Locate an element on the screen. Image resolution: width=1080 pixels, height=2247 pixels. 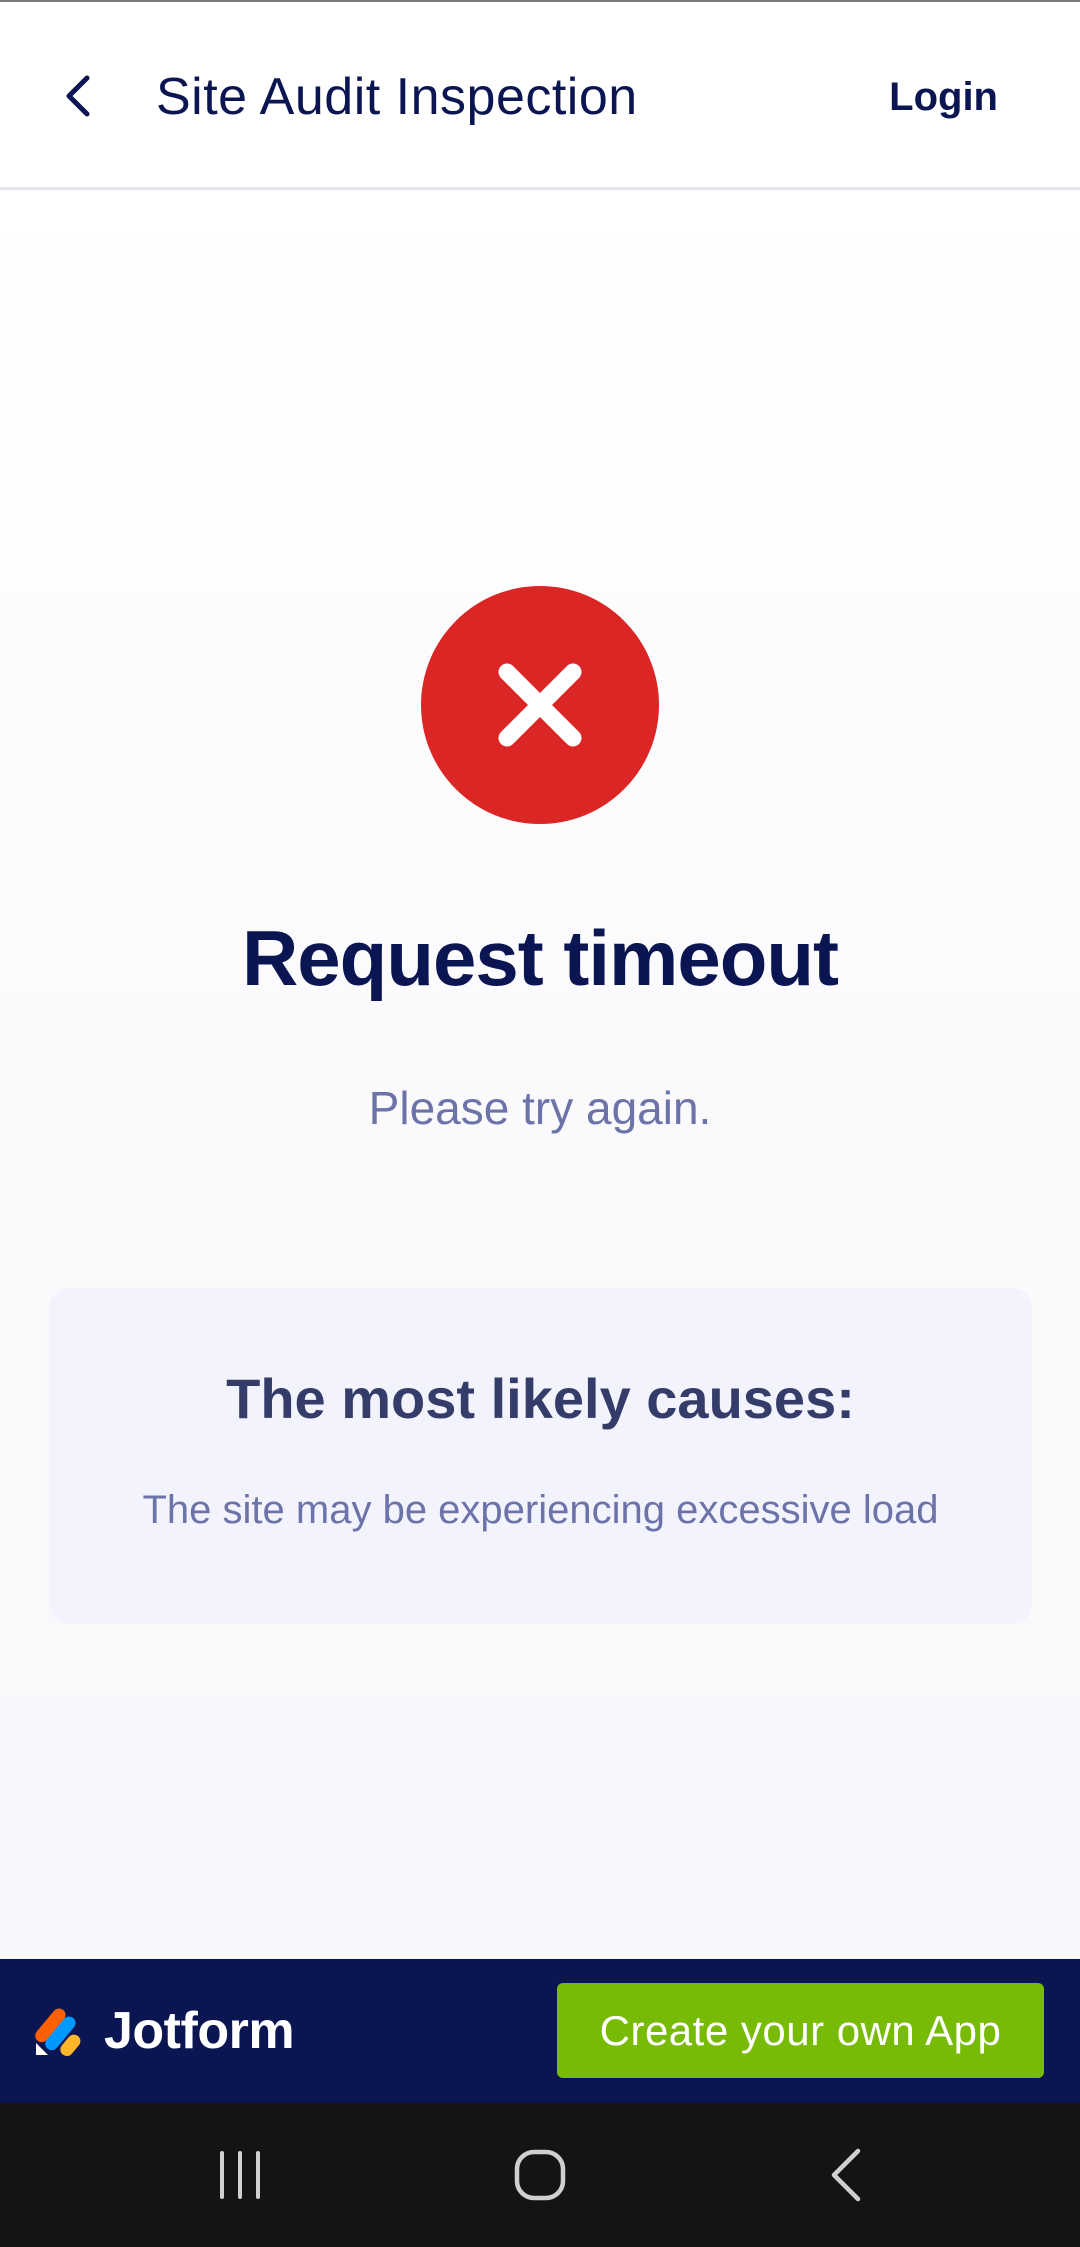
back-button is located at coordinates (78, 96).